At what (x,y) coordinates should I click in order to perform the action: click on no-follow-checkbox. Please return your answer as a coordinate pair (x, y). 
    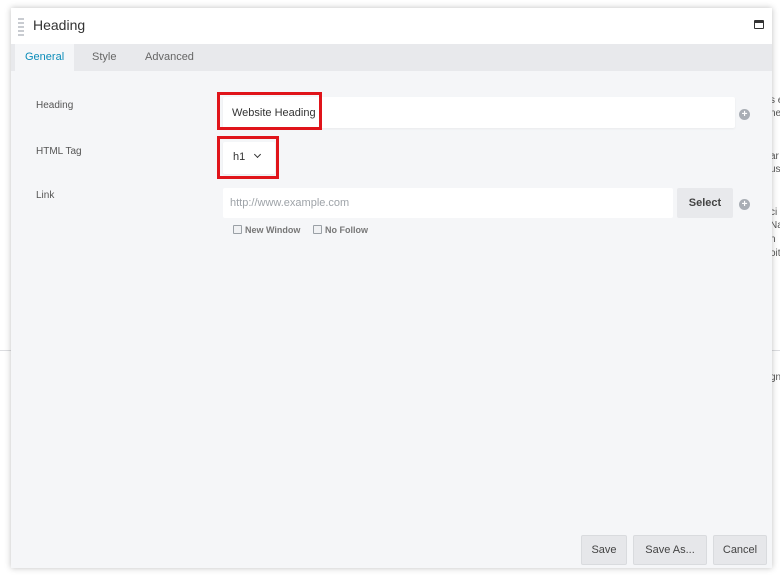
    Looking at the image, I should click on (317, 229).